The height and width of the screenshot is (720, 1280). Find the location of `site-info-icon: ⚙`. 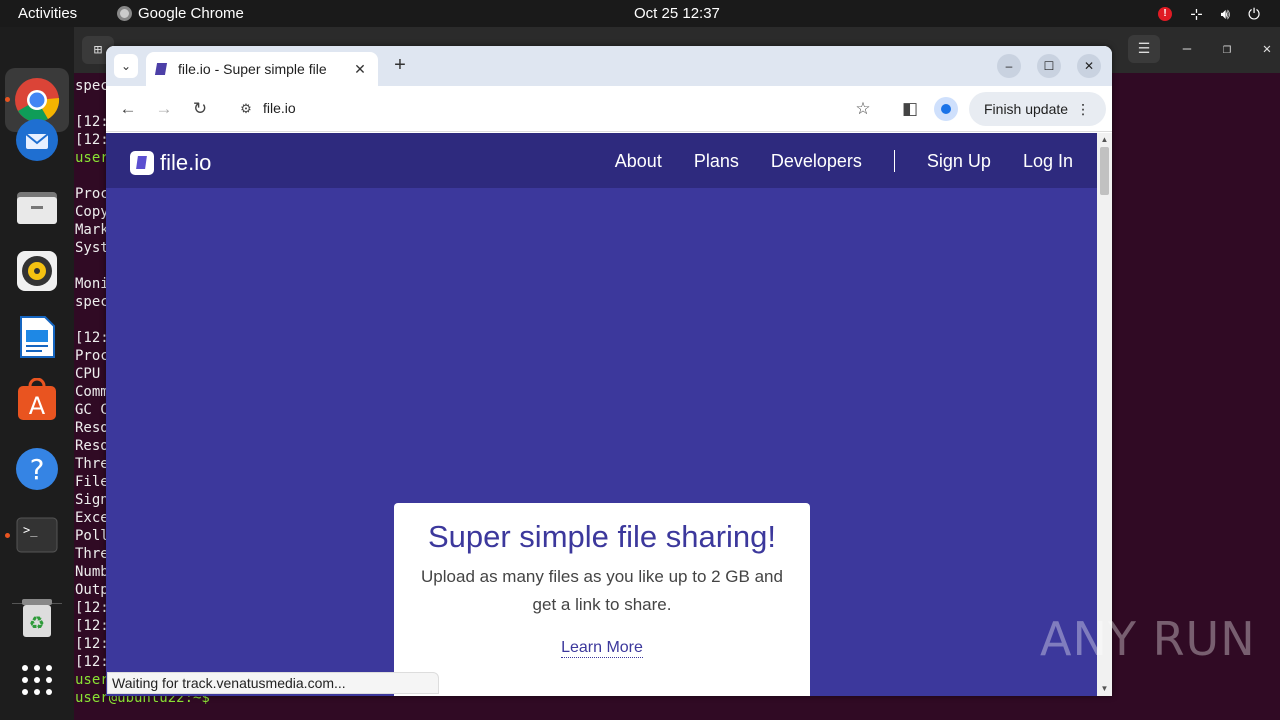

site-info-icon: ⚙ is located at coordinates (246, 109).